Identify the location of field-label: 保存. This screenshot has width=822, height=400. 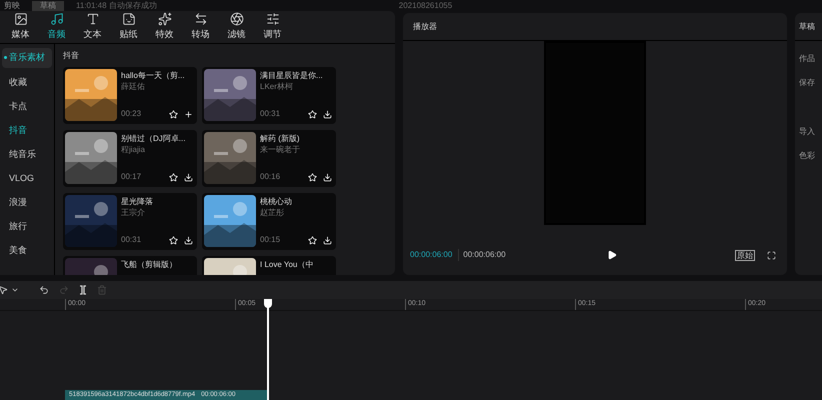
(807, 83).